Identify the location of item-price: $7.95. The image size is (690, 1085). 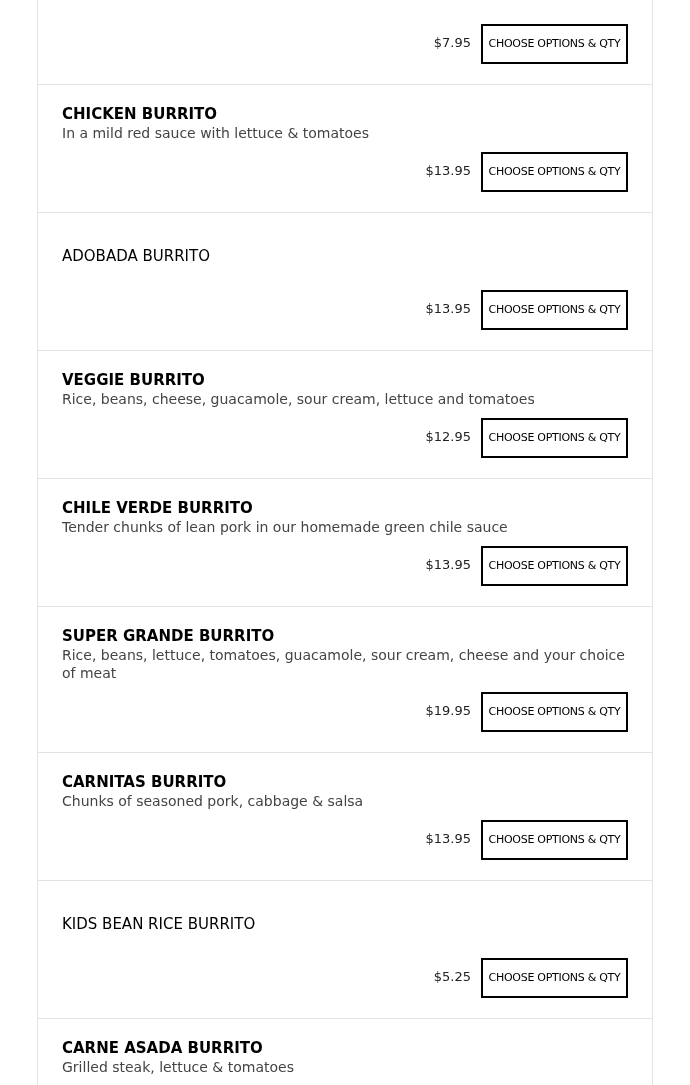
(452, 42).